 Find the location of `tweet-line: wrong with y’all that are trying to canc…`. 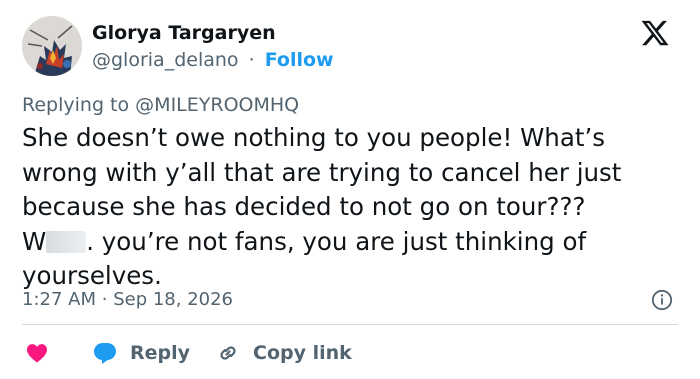

tweet-line: wrong with y’all that are trying to canc… is located at coordinates (322, 172).